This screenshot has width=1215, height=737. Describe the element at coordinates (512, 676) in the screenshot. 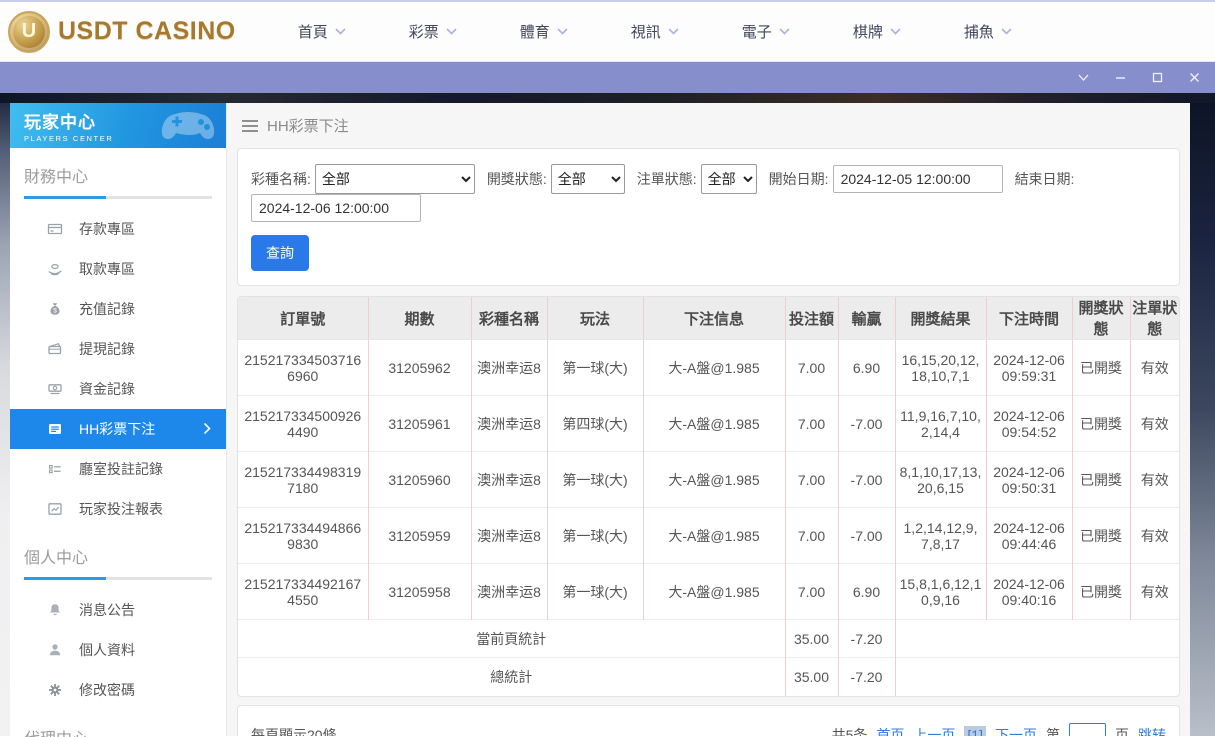

I see `total-summary-label: 總統計` at that location.